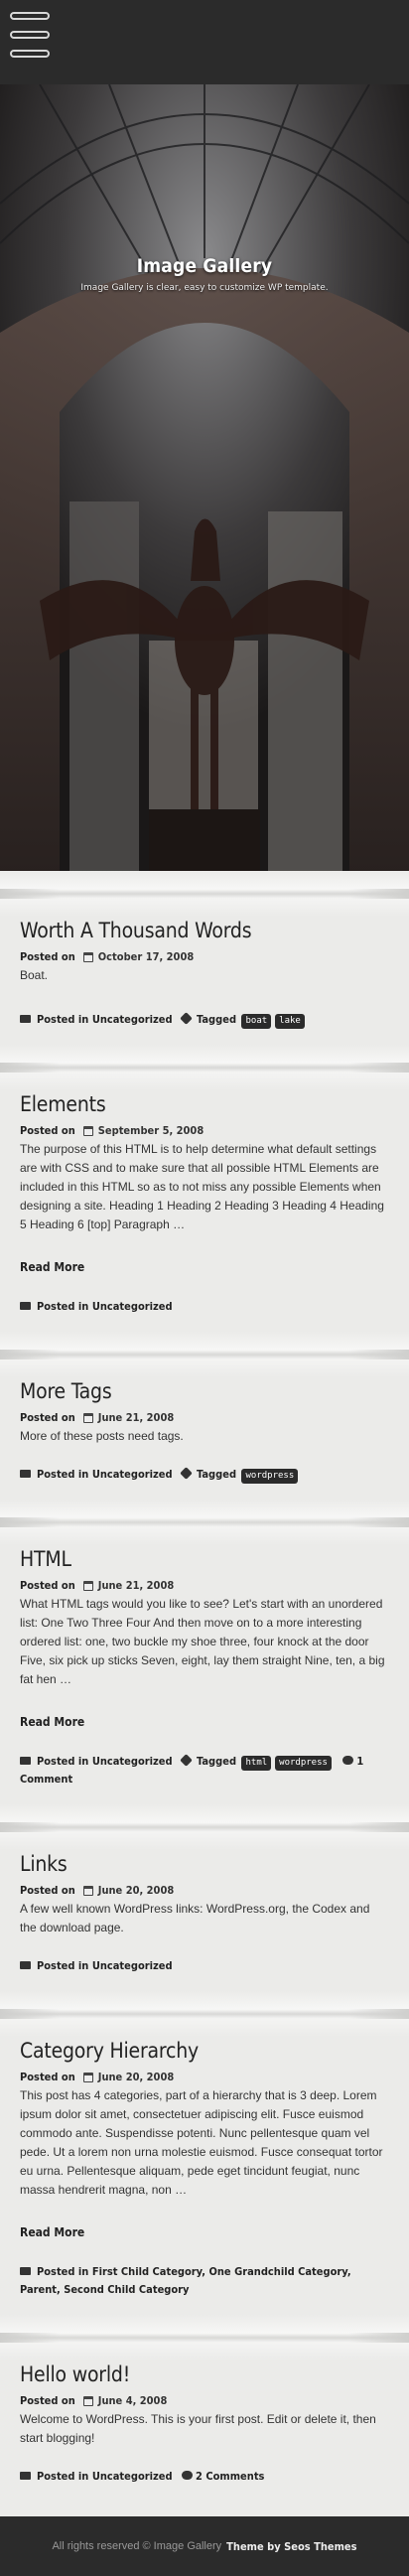  What do you see at coordinates (30, 35) in the screenshot?
I see `hamburger-menu-icon` at bounding box center [30, 35].